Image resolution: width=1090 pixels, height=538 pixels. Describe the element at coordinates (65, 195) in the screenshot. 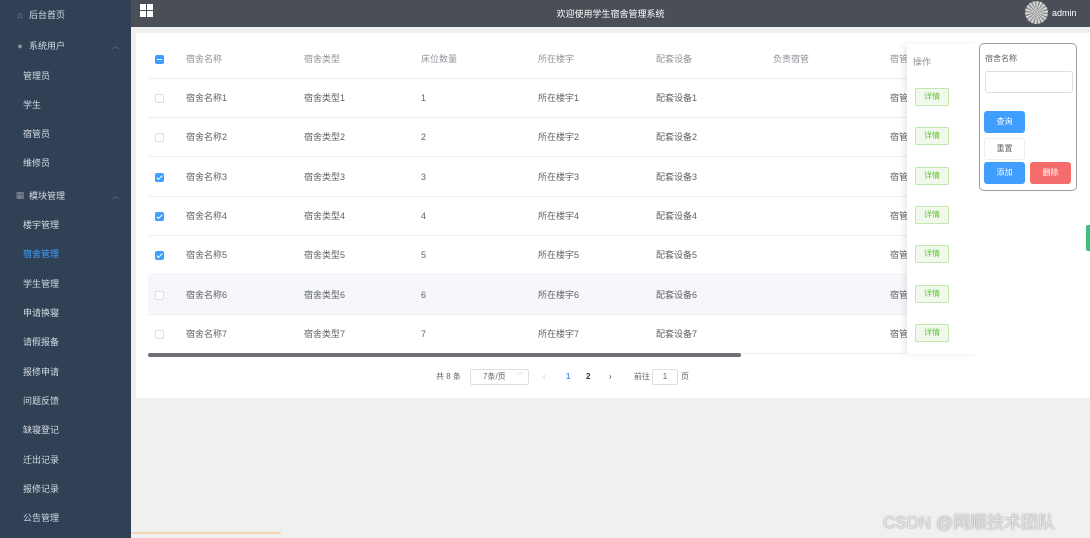

I see `sidebar-group-modules: ▦ 模块管理 ︿` at that location.